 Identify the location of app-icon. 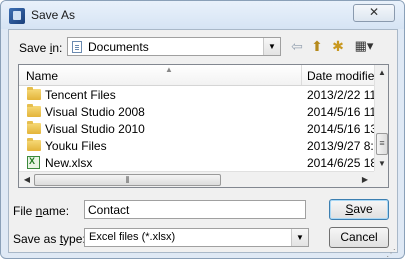
(17, 16).